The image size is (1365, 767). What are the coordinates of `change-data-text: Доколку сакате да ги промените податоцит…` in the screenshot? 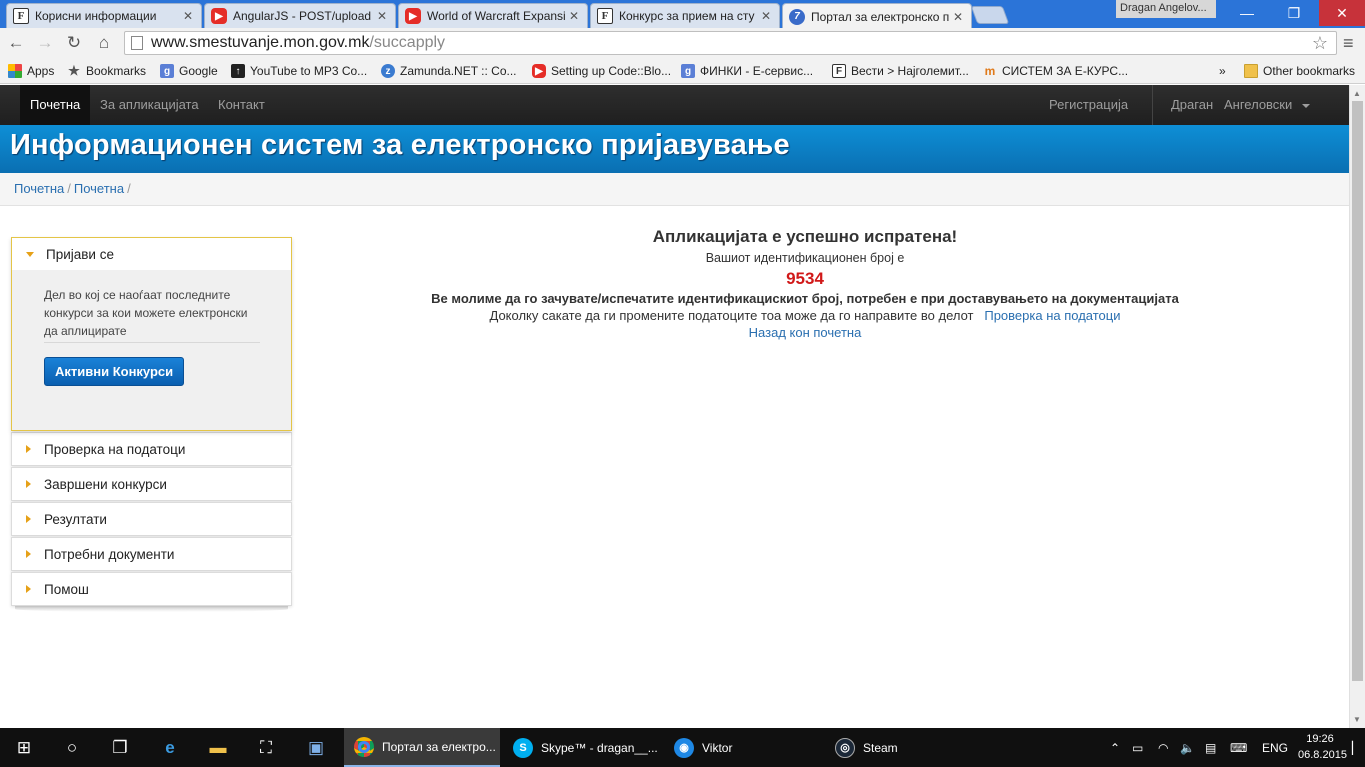 It's located at (731, 315).